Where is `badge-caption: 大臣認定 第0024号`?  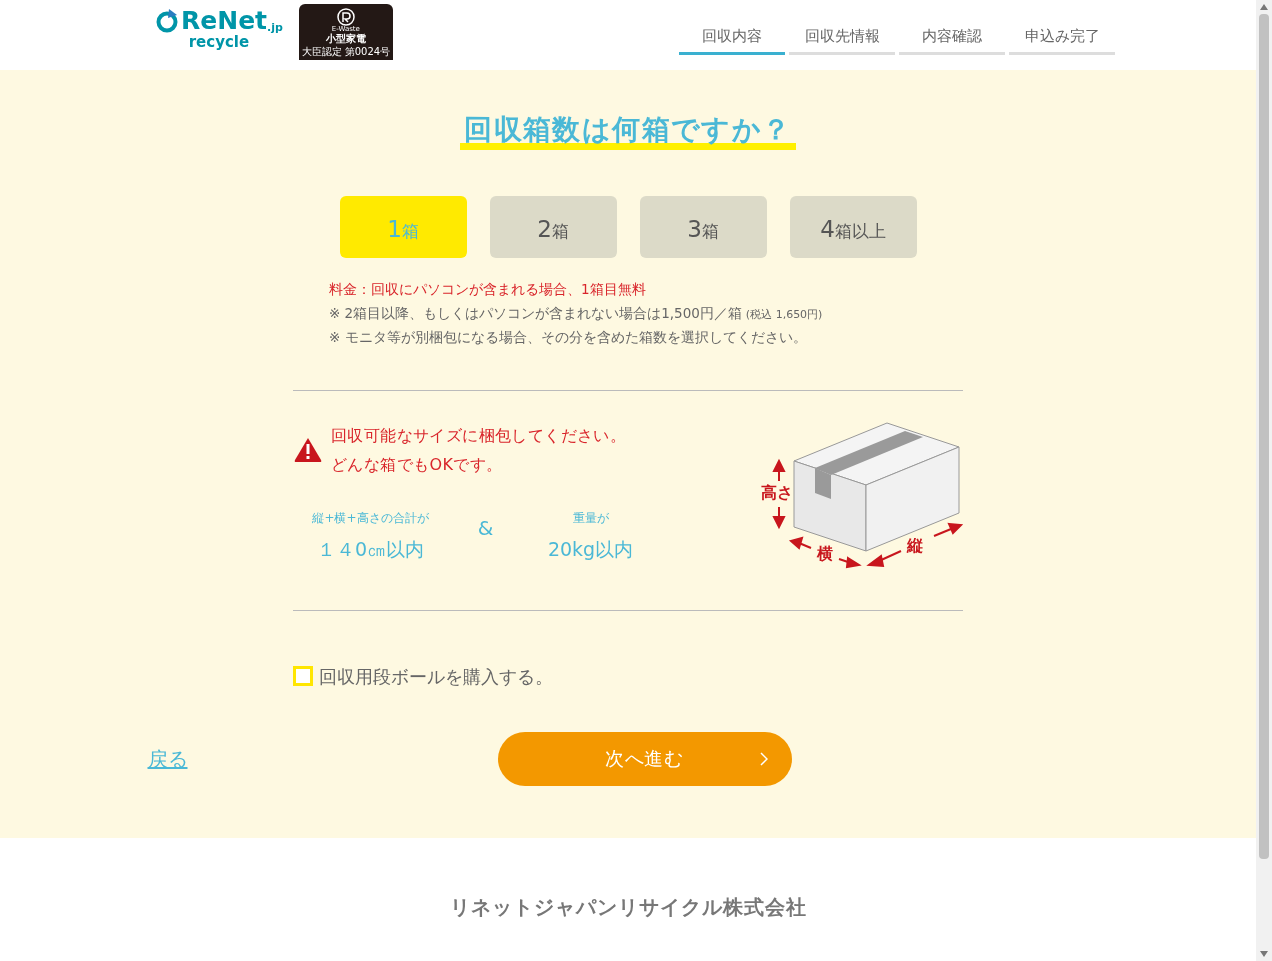 badge-caption: 大臣認定 第0024号 is located at coordinates (346, 51).